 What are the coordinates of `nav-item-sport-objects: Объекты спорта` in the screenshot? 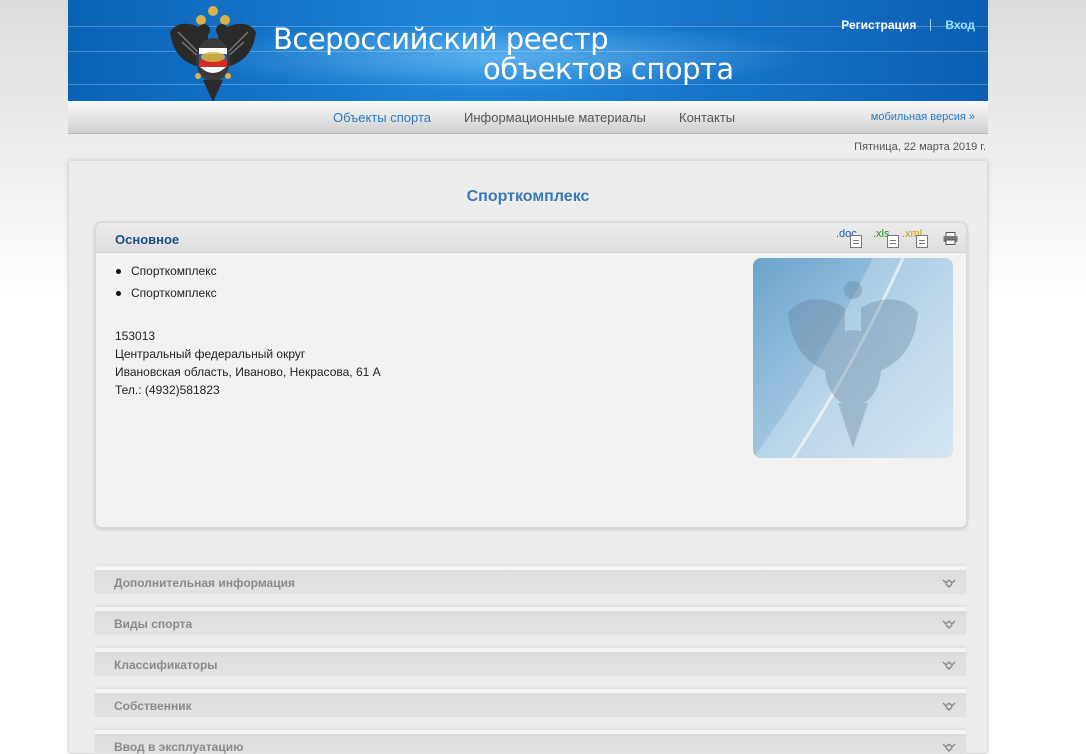 It's located at (382, 117).